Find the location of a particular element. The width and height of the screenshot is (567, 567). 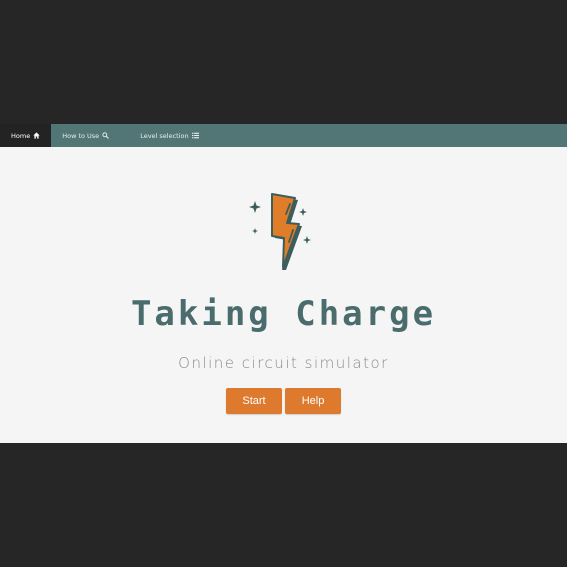

nav-item-level-selection: Level selection is located at coordinates (164, 135).